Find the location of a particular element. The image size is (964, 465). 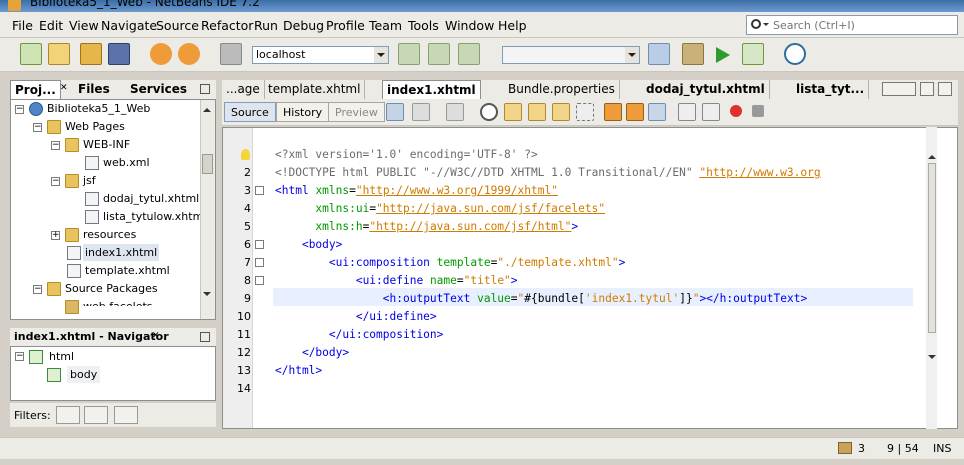

source-view-button: Source is located at coordinates (250, 112).